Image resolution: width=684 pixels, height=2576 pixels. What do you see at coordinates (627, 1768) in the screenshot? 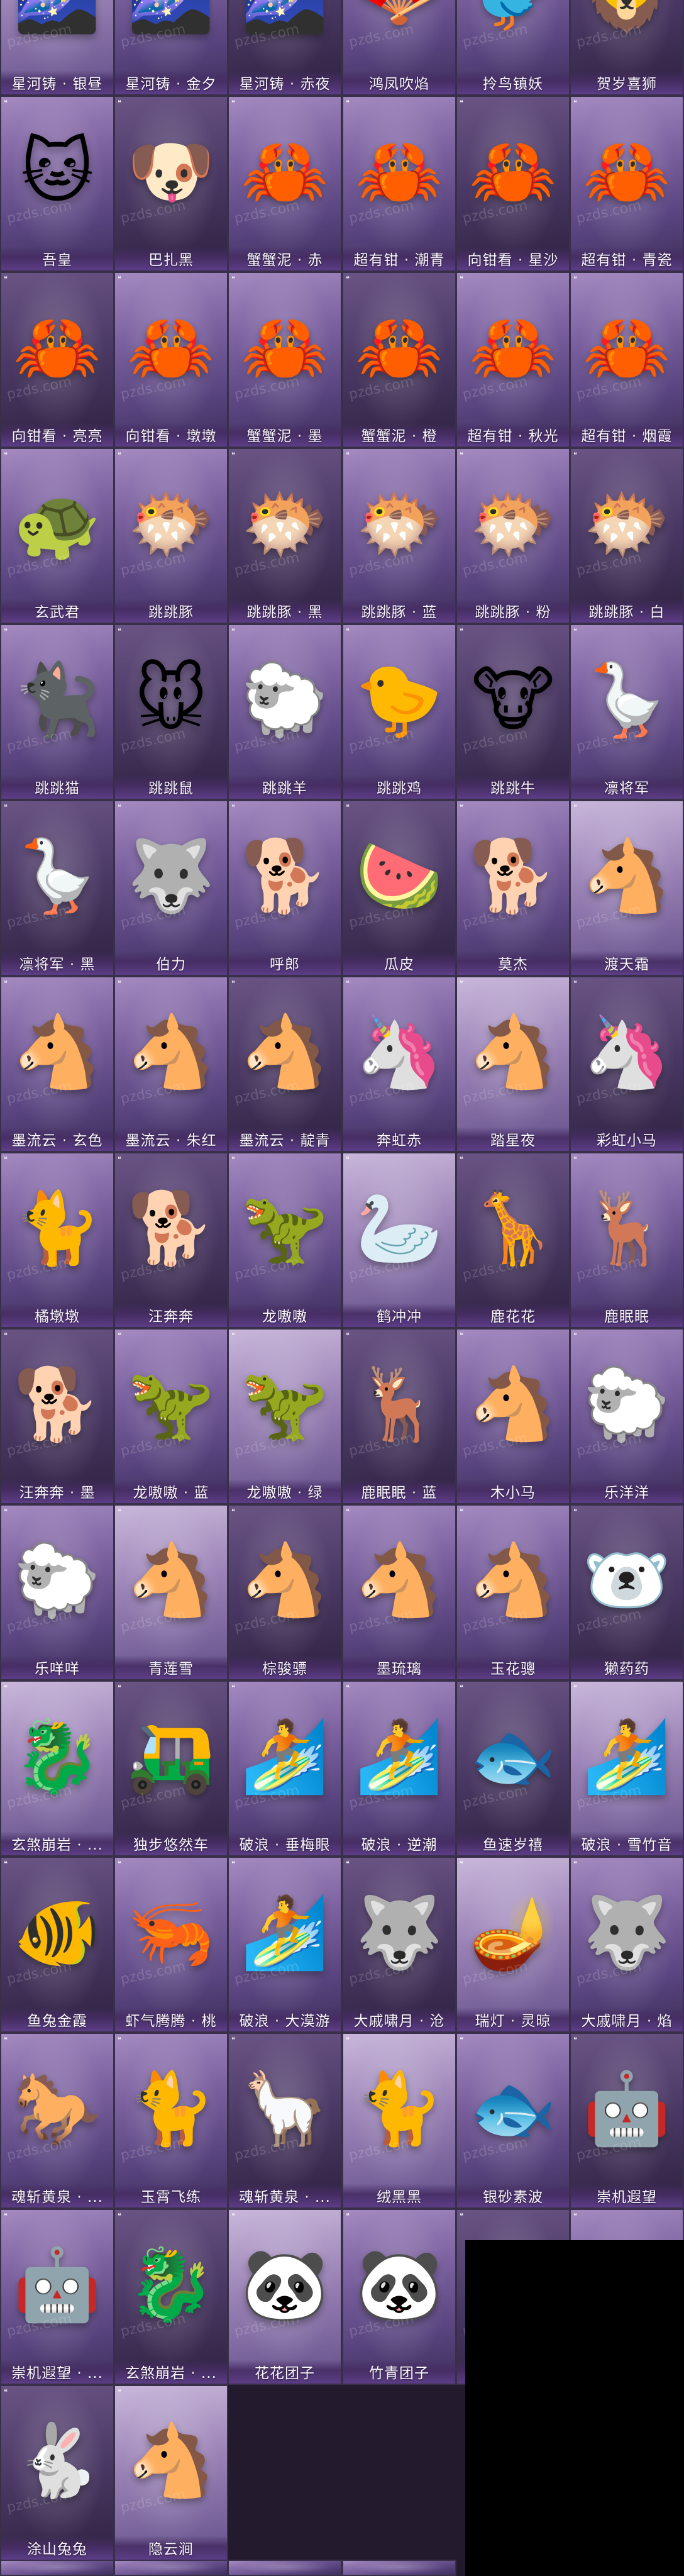
I see `item-card: ❝ 🏄 pzds.com 破浪 · 雪竹音` at bounding box center [627, 1768].